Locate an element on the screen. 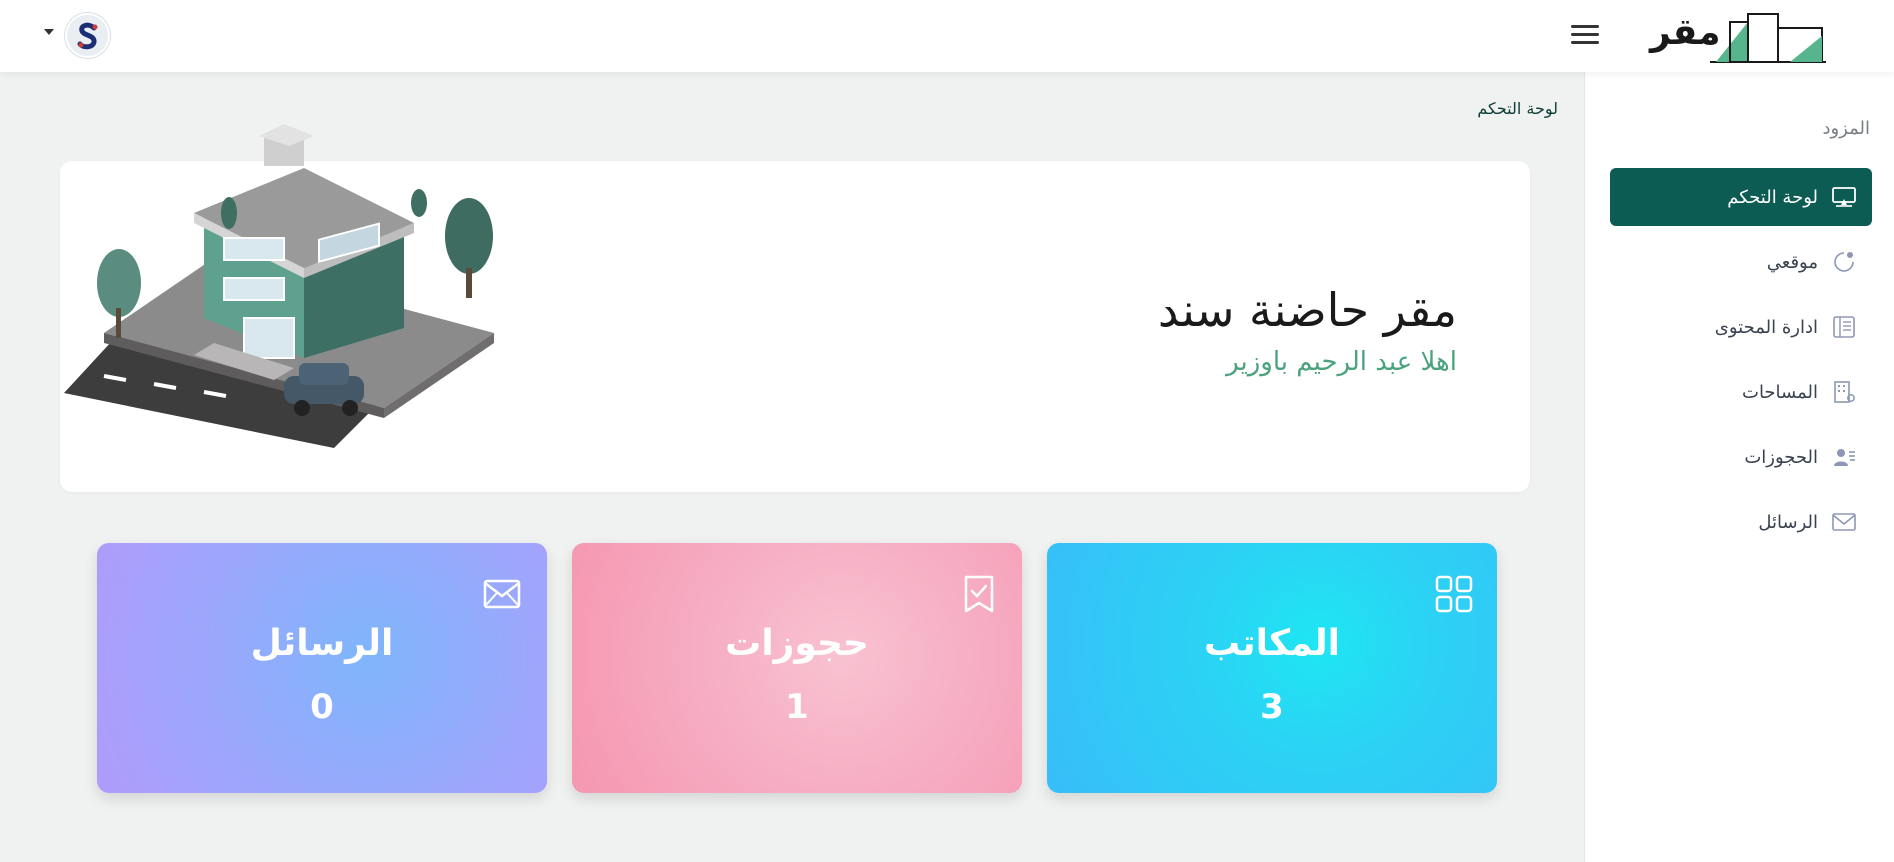 Image resolution: width=1894 pixels, height=862 pixels. sidebar-heading: المزود is located at coordinates (1846, 128).